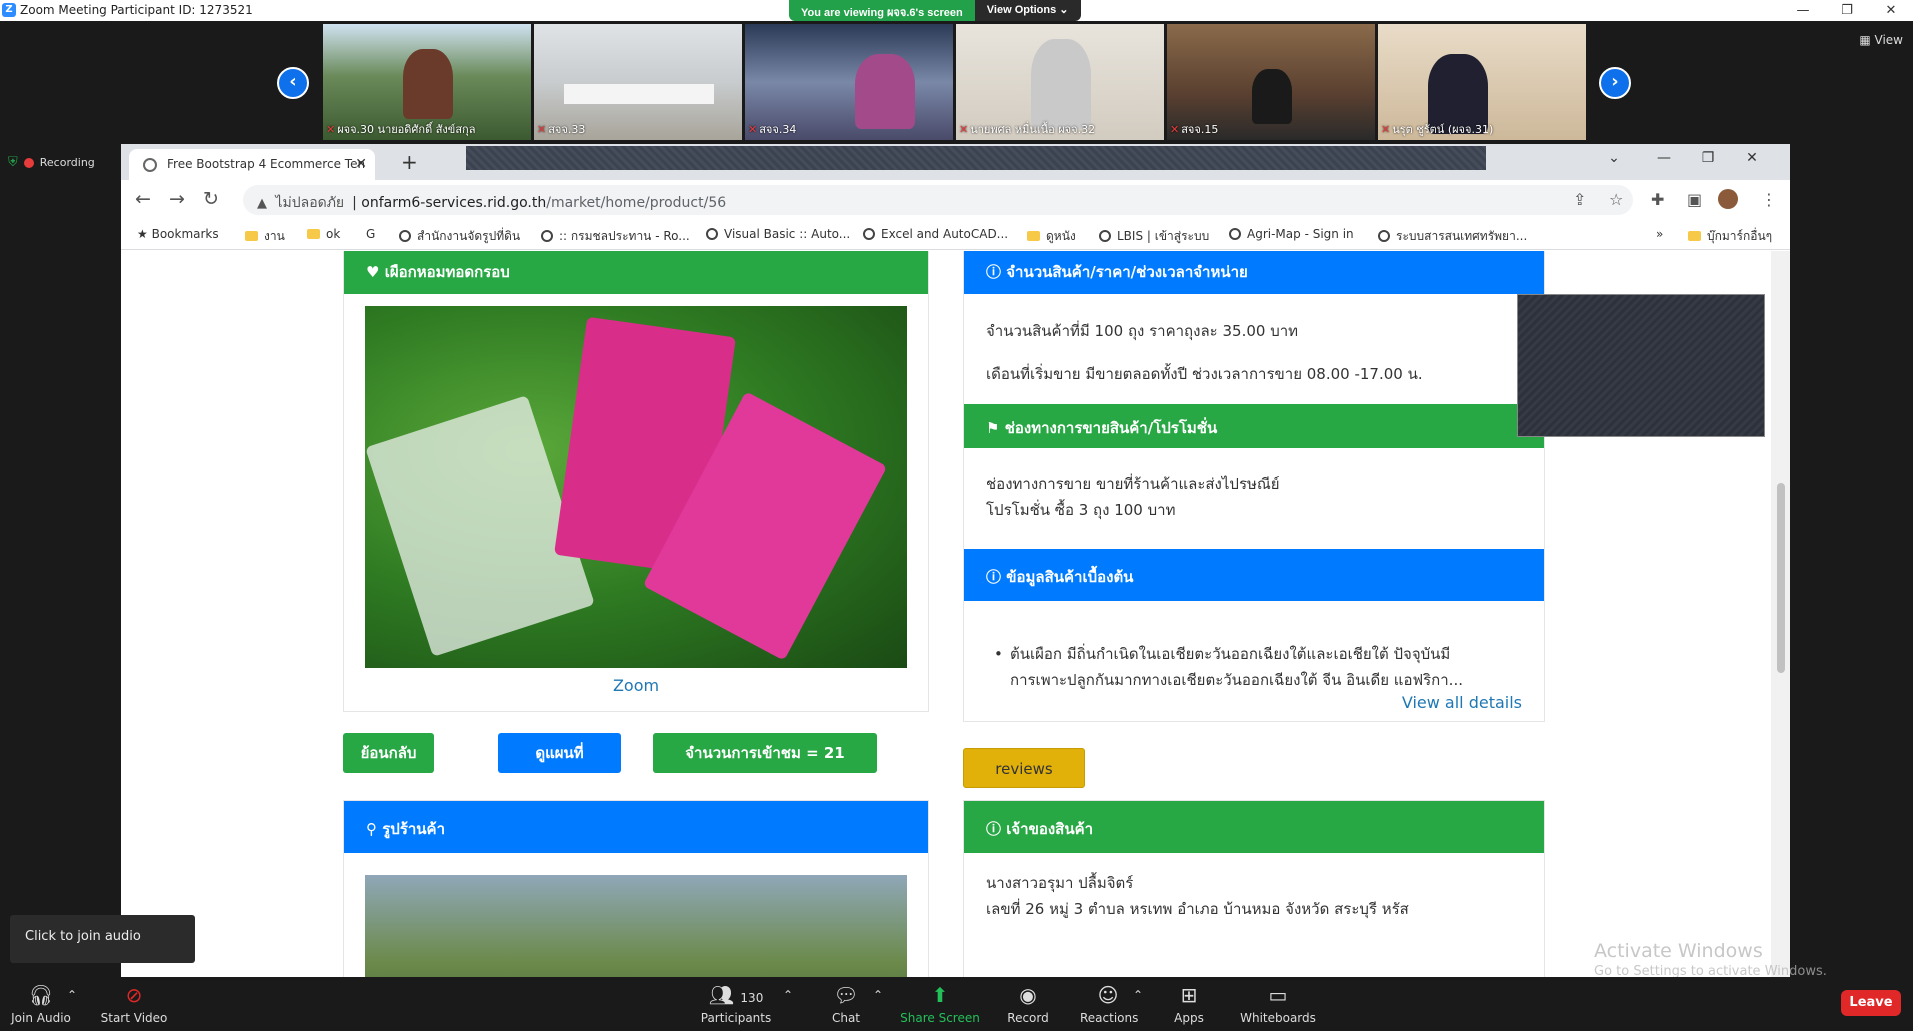 The width and height of the screenshot is (1913, 1031). I want to click on tab-search-icon: ⌄, so click(1614, 158).